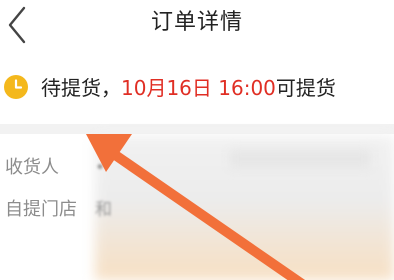  I want to click on status-prefix: 待提货，, so click(81, 88).